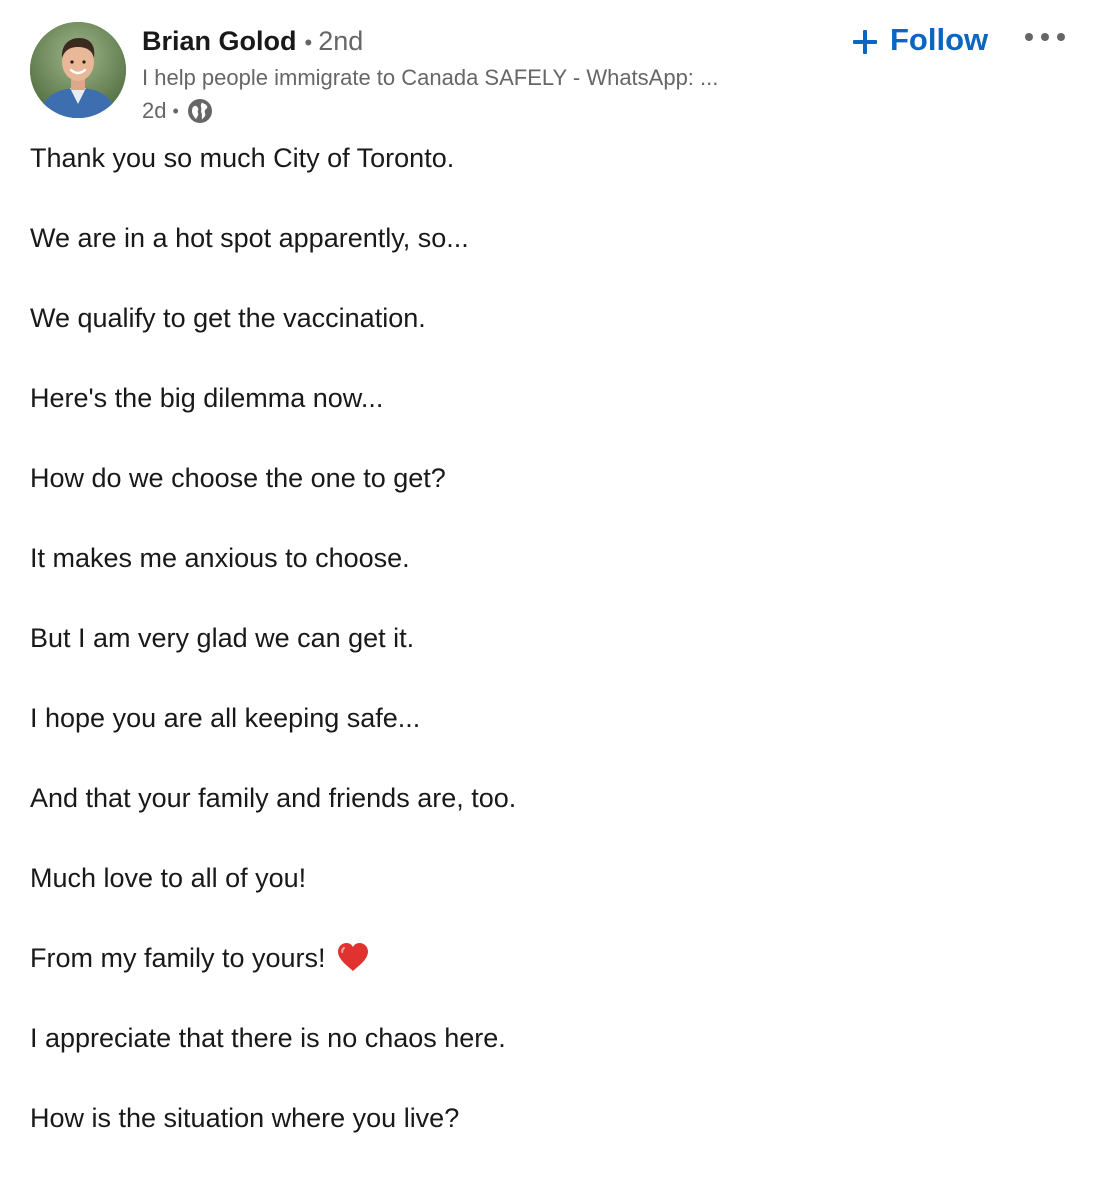 The height and width of the screenshot is (1180, 1094). I want to click on post-line: It makes me anxious to choose., so click(545, 580).